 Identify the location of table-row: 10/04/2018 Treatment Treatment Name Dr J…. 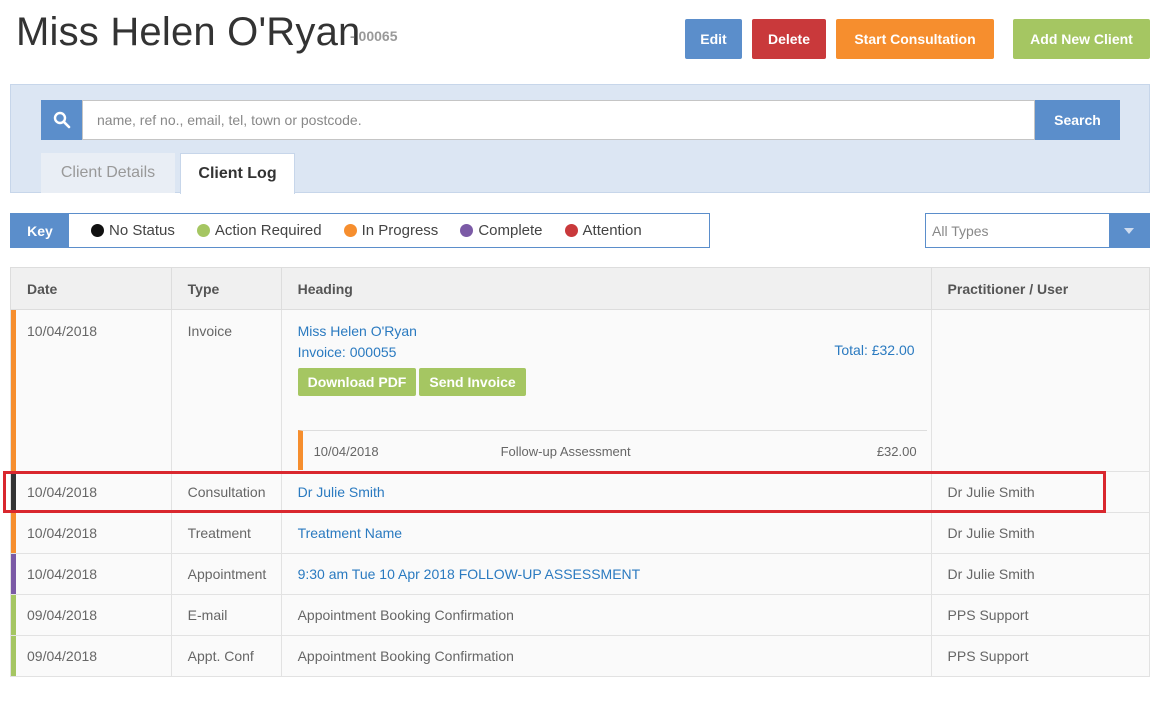
(580, 533).